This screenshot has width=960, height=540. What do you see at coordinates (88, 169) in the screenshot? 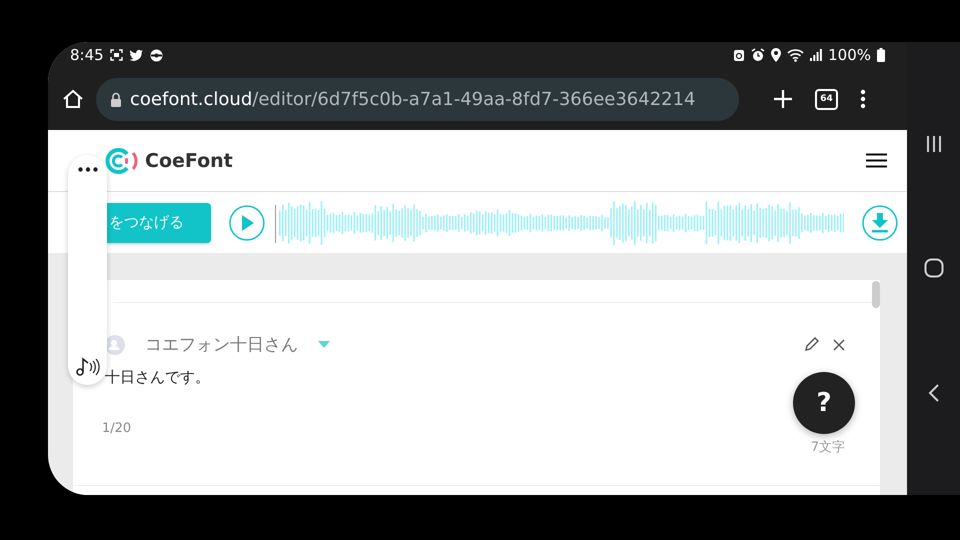
I see `more-icon` at bounding box center [88, 169].